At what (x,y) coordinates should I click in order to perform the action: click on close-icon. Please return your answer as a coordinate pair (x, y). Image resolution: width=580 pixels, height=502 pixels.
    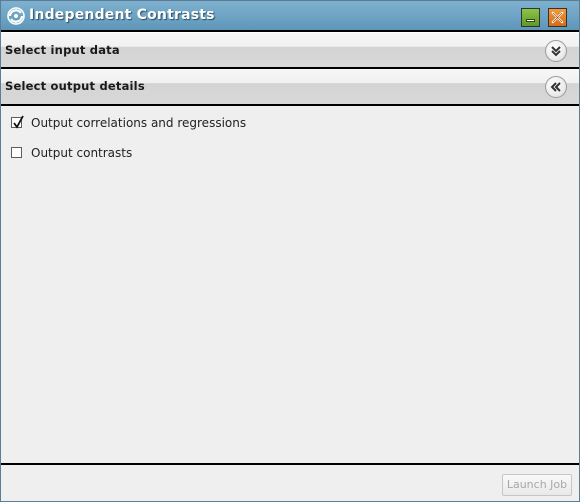
    Looking at the image, I should click on (557, 17).